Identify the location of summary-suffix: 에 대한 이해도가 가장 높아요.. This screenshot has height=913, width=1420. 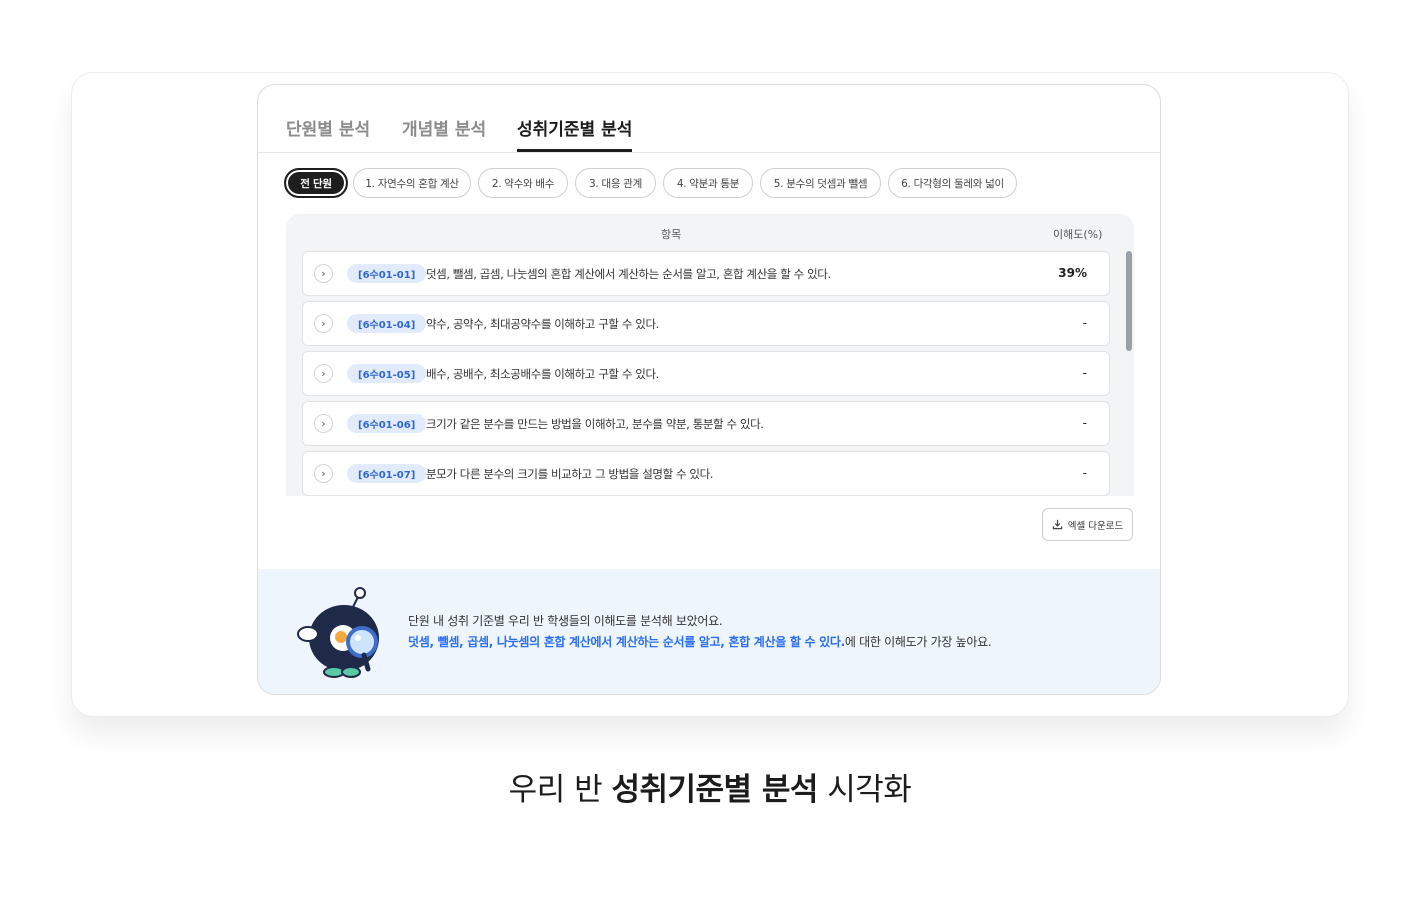
(918, 642).